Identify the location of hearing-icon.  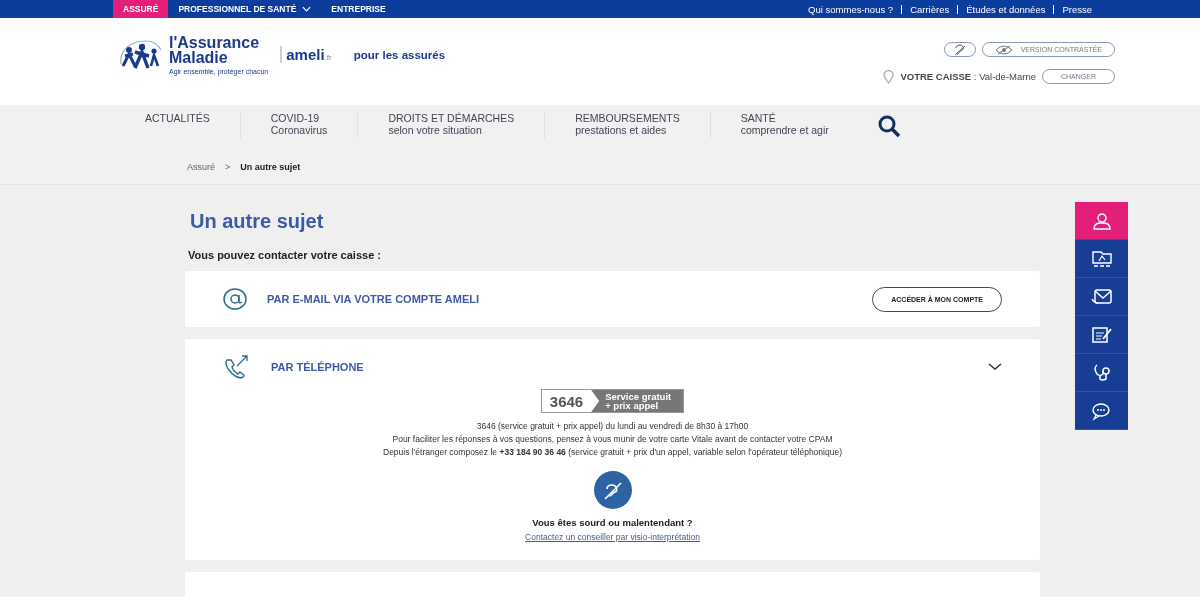
(612, 490).